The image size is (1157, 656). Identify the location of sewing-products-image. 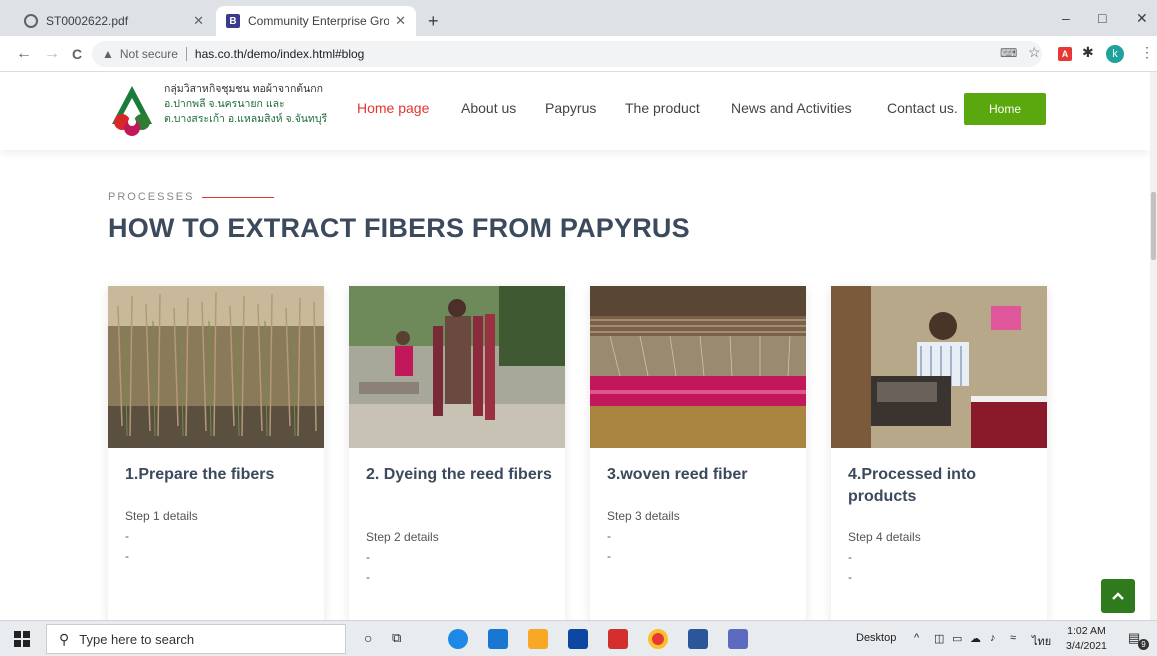
(939, 367).